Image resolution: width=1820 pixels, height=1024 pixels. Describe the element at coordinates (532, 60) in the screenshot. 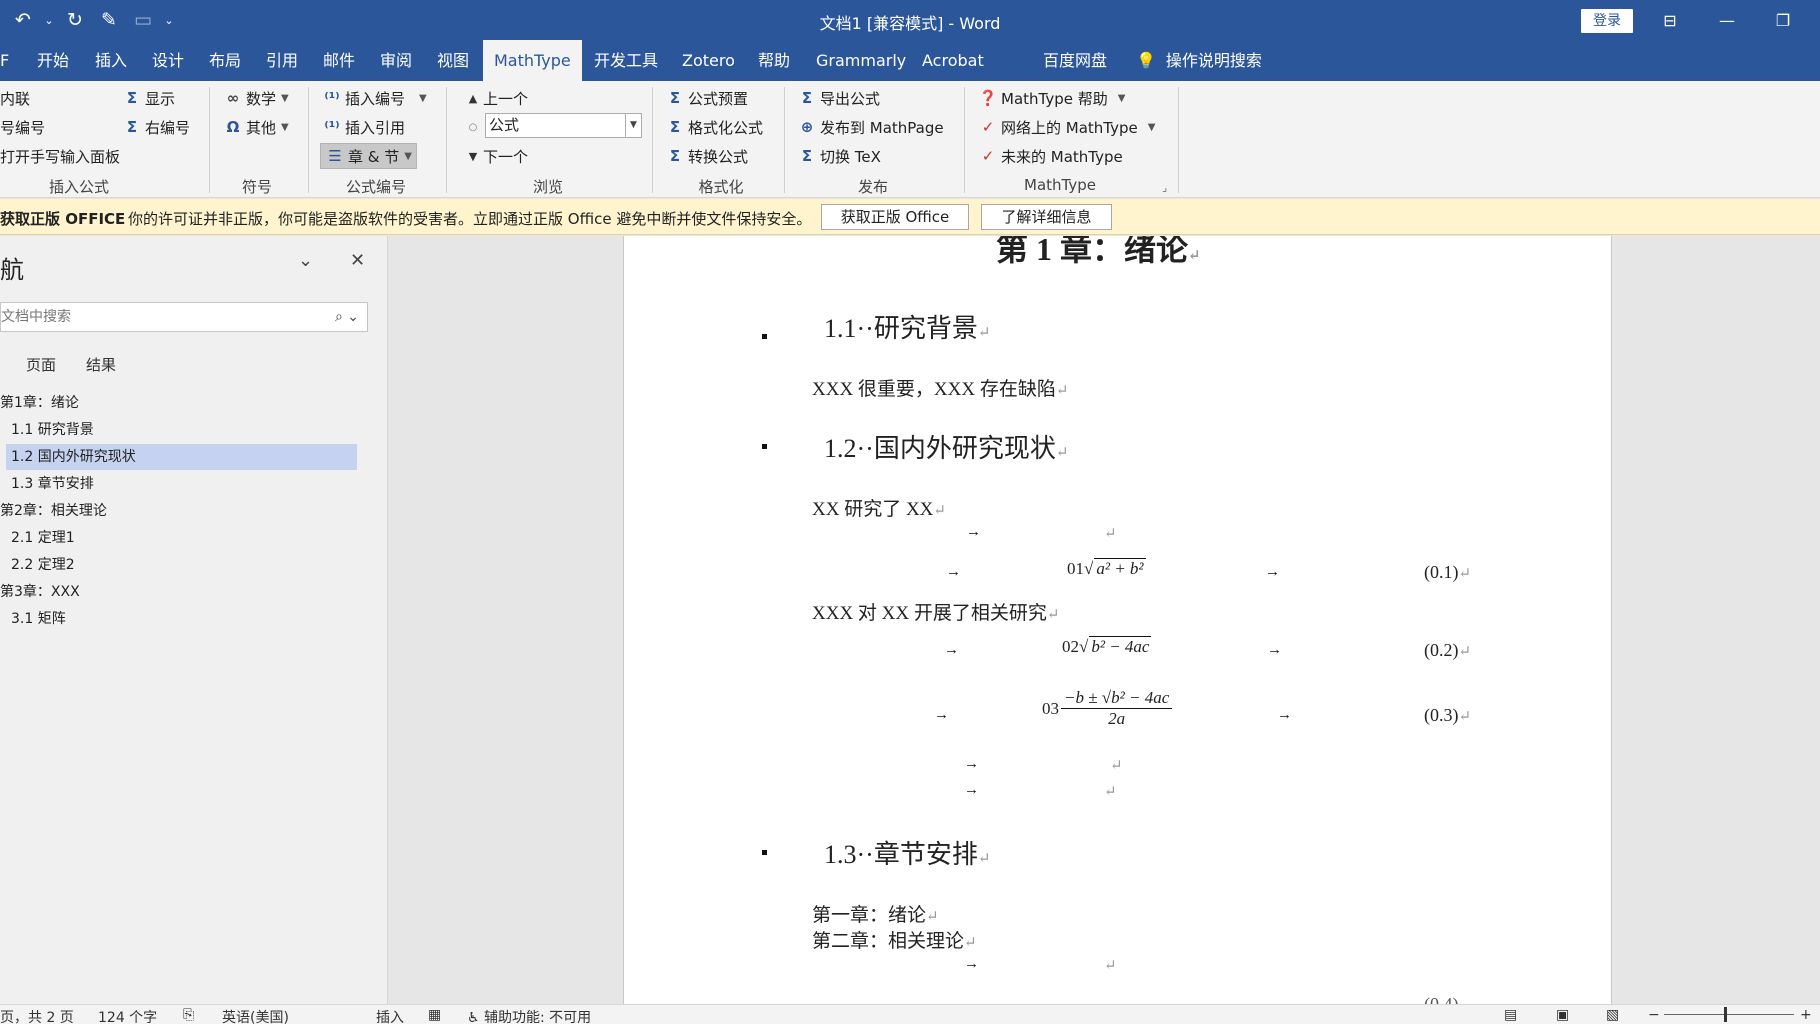

I see `tab-mathtype: MathType` at that location.